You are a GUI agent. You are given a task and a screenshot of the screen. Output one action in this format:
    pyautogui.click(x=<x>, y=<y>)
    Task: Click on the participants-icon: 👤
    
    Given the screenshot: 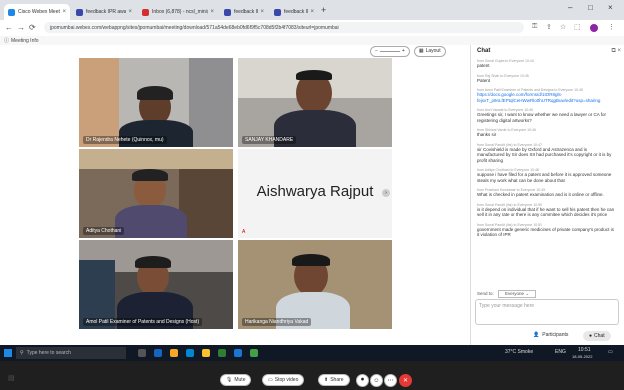 What is the action you would take?
    pyautogui.click(x=536, y=335)
    